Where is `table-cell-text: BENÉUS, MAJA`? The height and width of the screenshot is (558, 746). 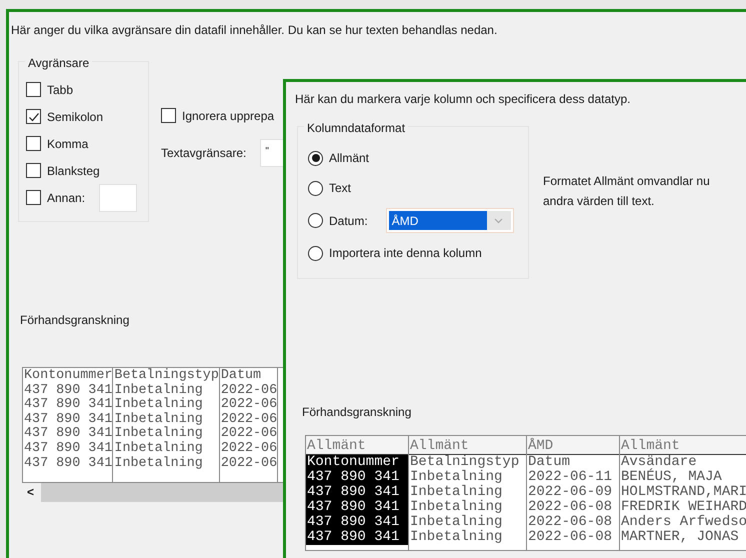 table-cell-text: BENÉUS, MAJA is located at coordinates (671, 477).